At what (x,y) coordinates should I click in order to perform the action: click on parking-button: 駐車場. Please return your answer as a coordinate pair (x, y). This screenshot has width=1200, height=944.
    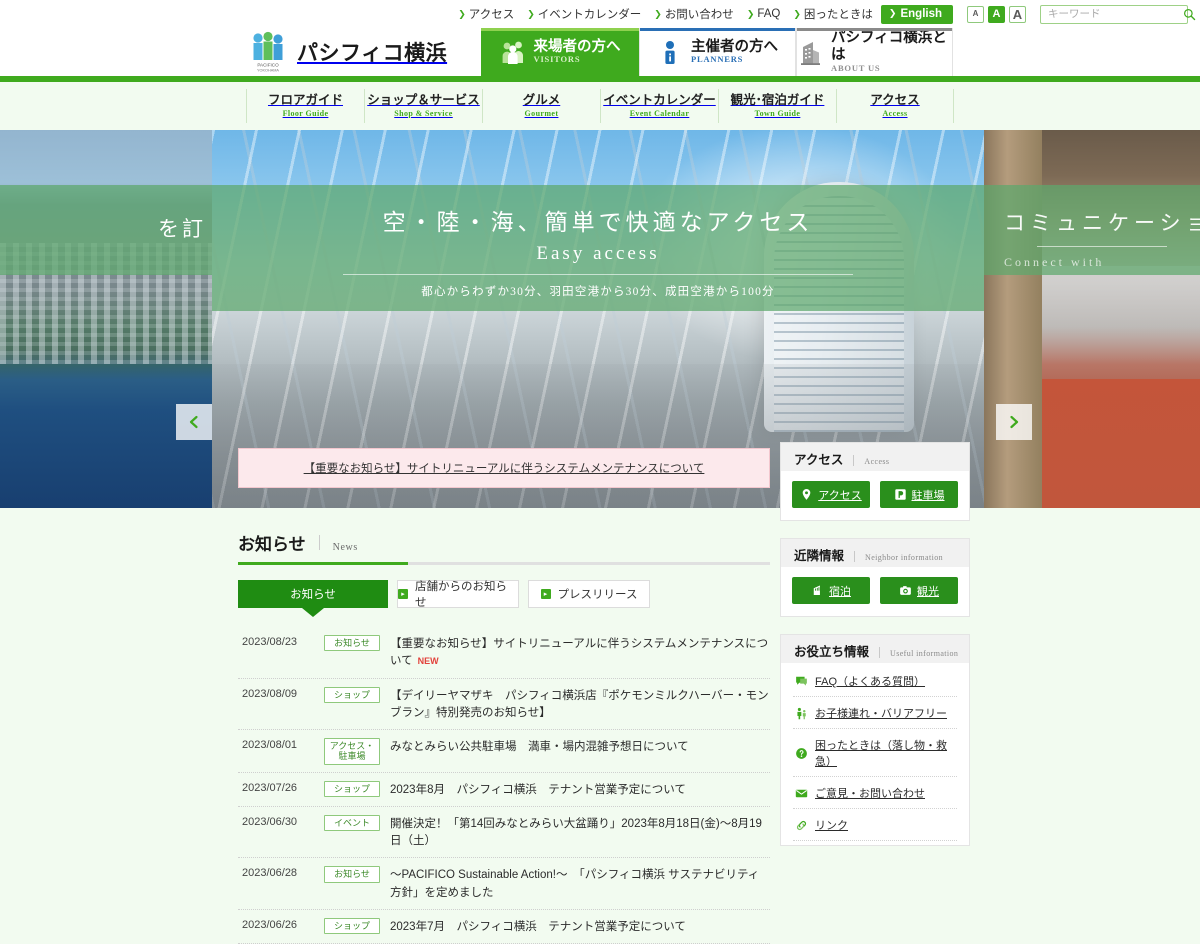
    Looking at the image, I should click on (919, 494).